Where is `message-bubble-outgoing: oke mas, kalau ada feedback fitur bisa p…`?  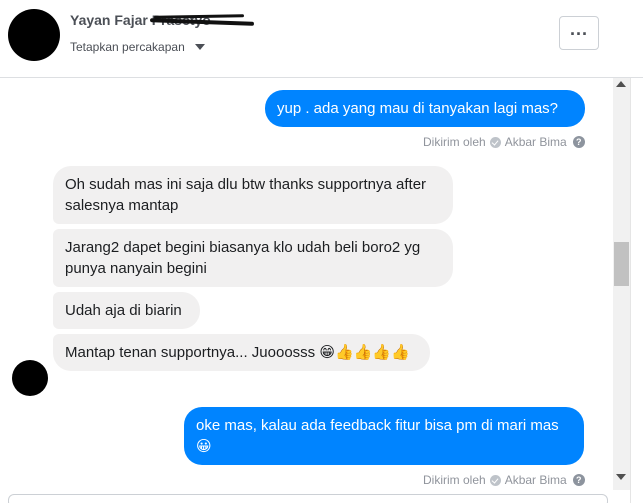 message-bubble-outgoing: oke mas, kalau ada feedback fitur bisa p… is located at coordinates (384, 436).